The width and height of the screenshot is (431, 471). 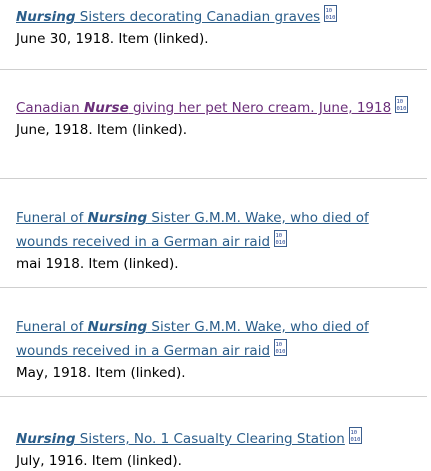 What do you see at coordinates (97, 264) in the screenshot?
I see `result-meta: mai 1918. Item (linked).` at bounding box center [97, 264].